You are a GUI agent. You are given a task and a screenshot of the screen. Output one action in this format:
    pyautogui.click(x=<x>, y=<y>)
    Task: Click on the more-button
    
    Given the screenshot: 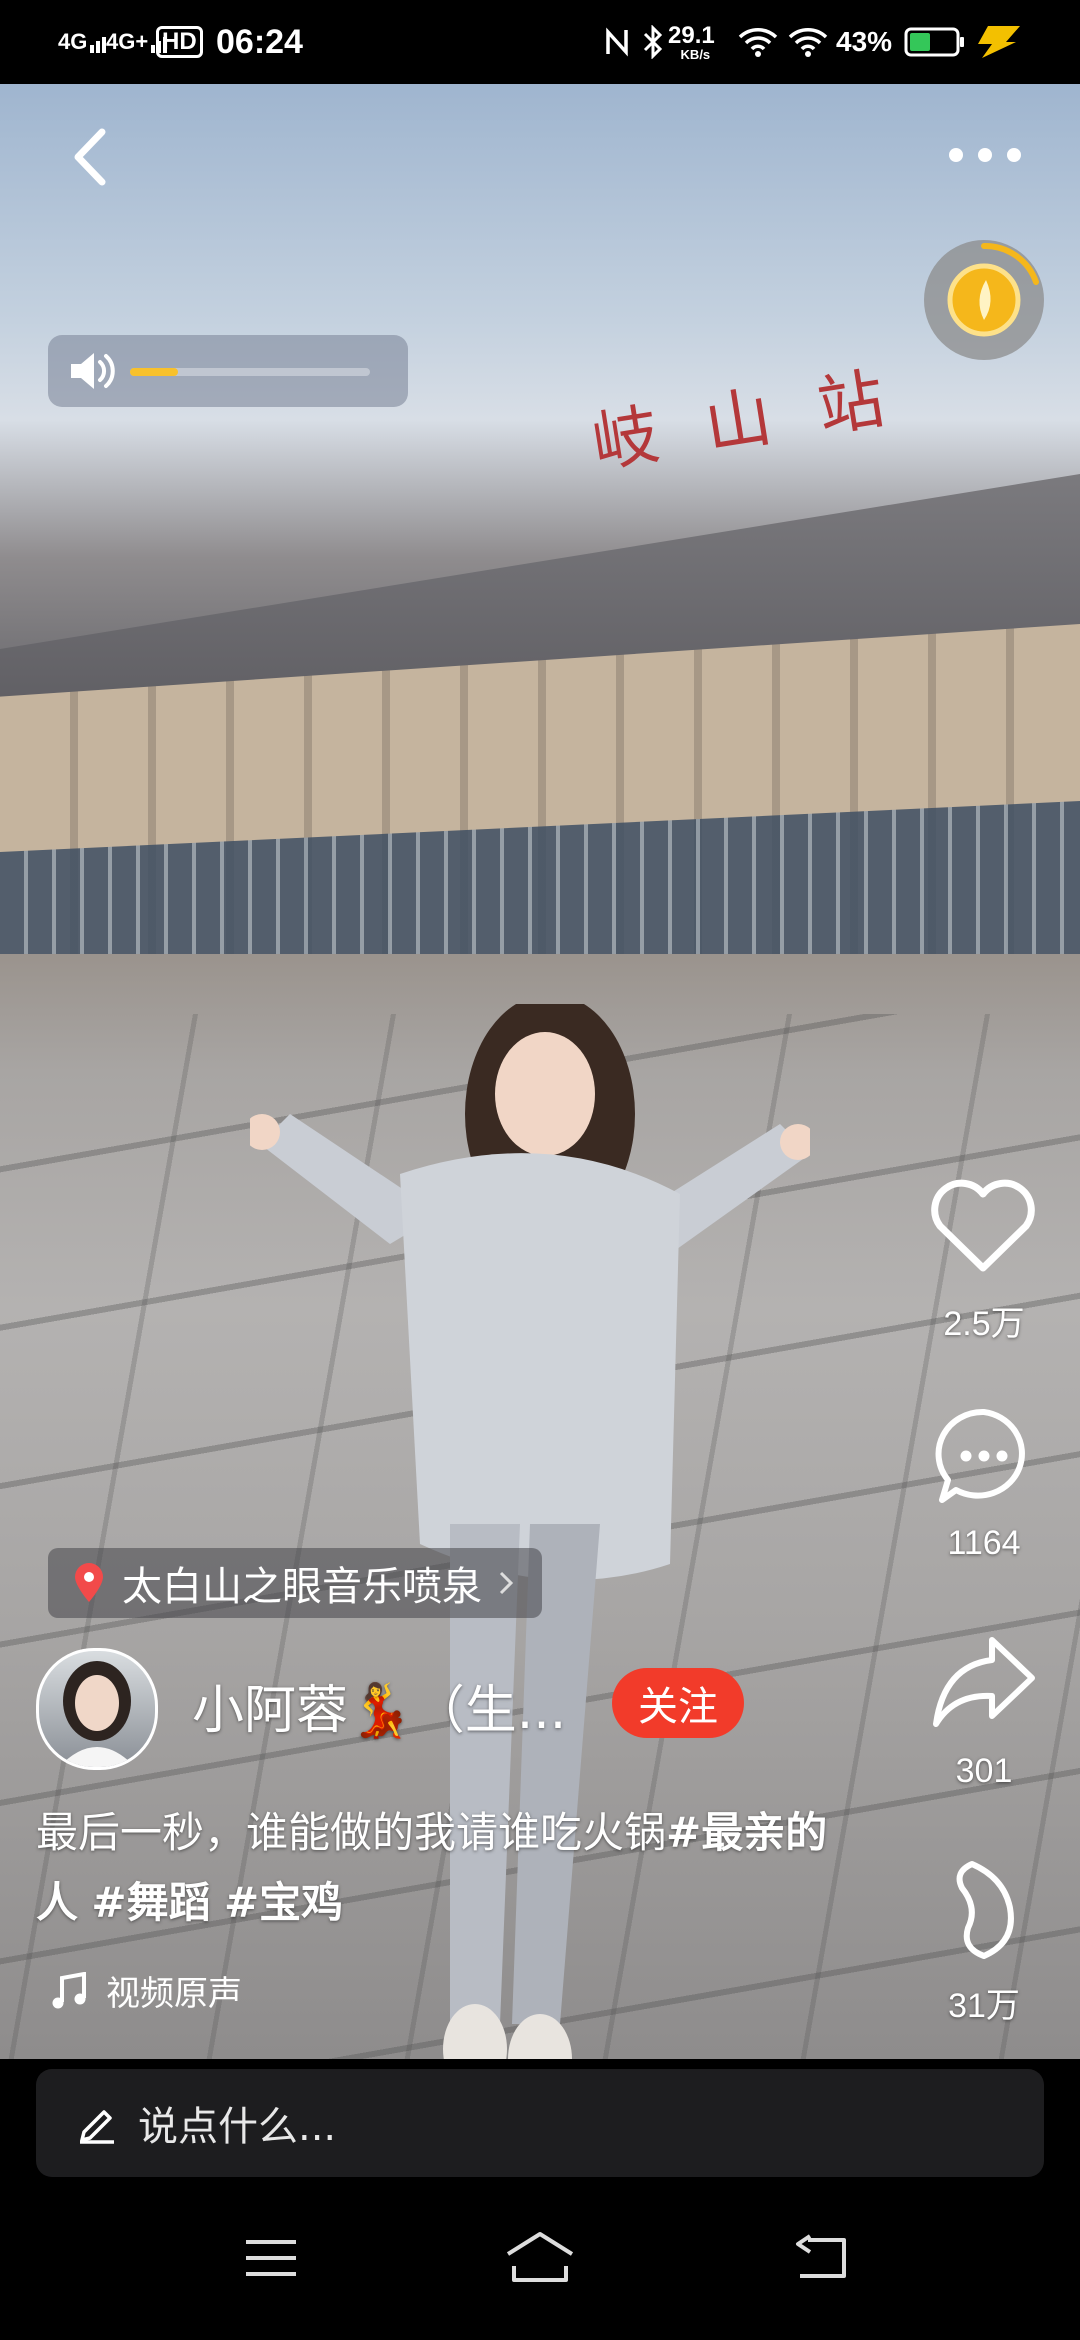 What is the action you would take?
    pyautogui.click(x=985, y=155)
    